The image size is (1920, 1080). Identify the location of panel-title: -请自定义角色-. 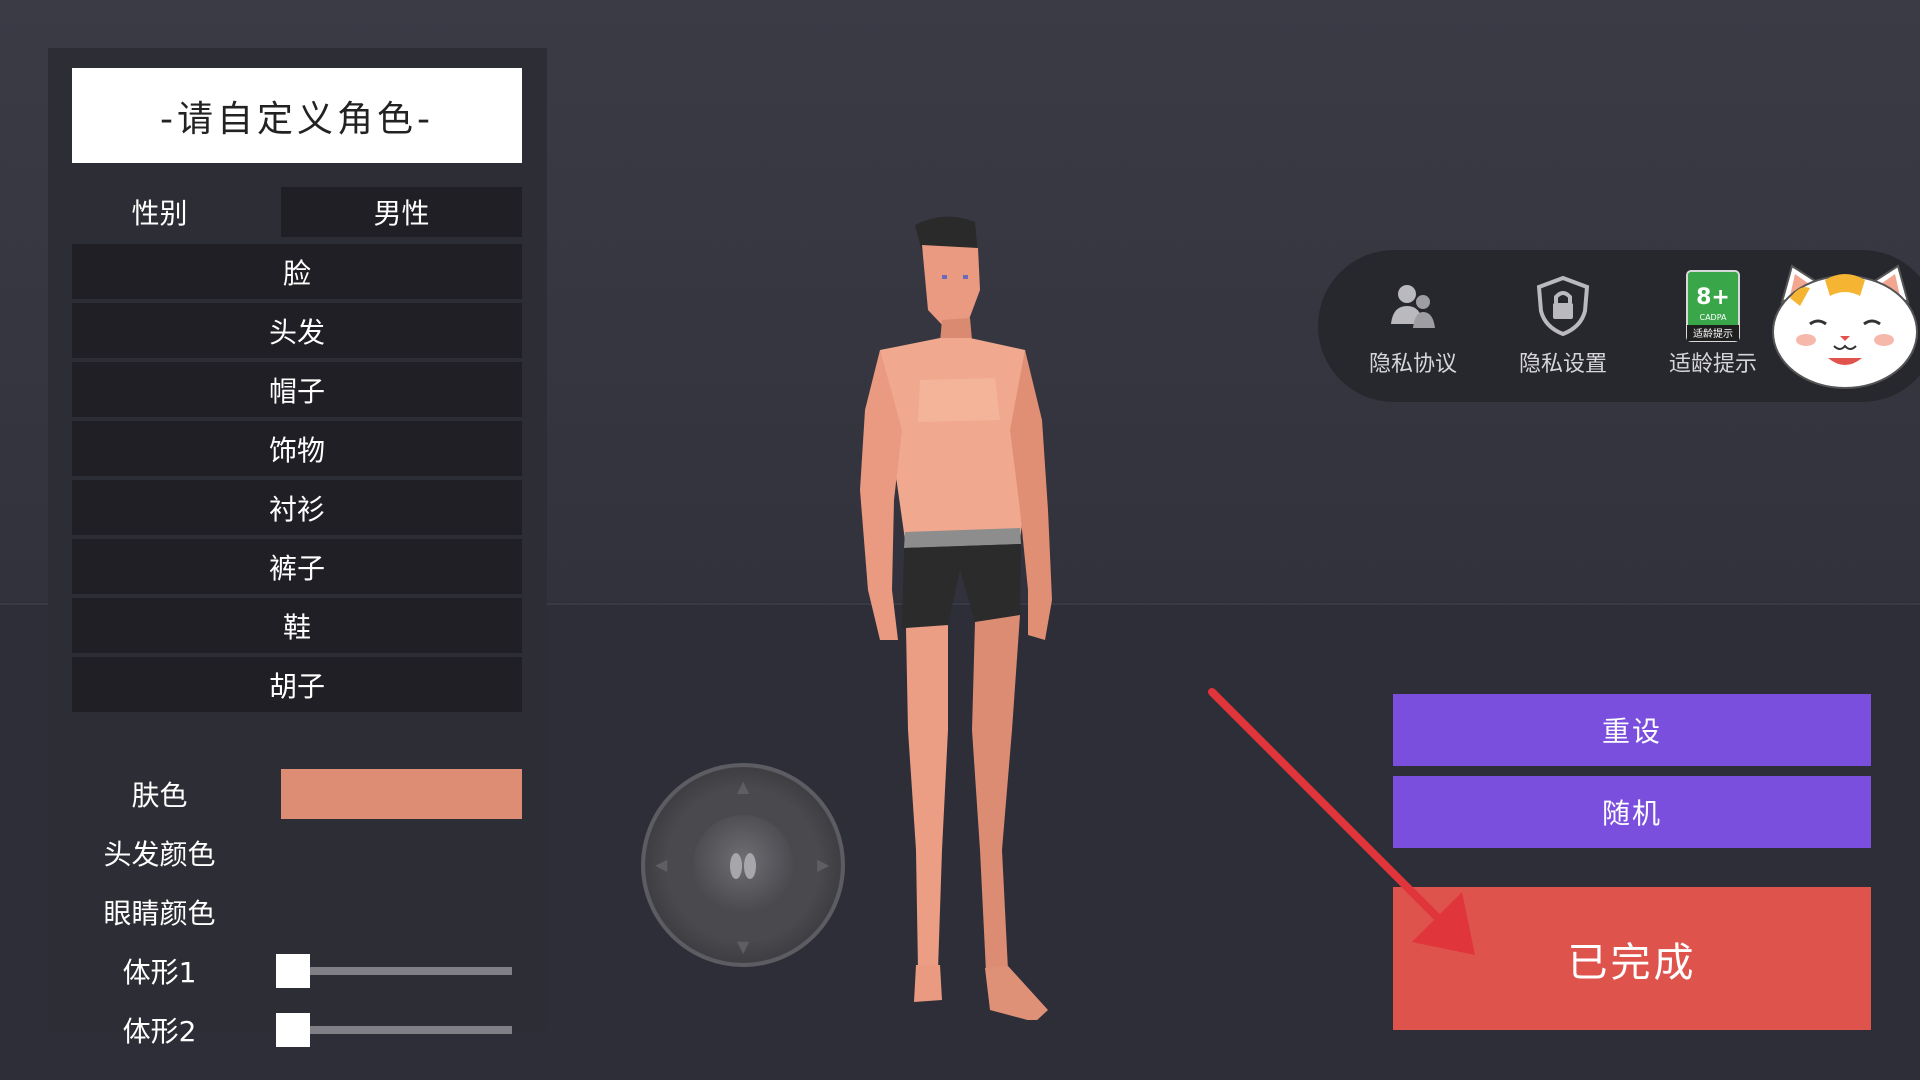
(297, 115).